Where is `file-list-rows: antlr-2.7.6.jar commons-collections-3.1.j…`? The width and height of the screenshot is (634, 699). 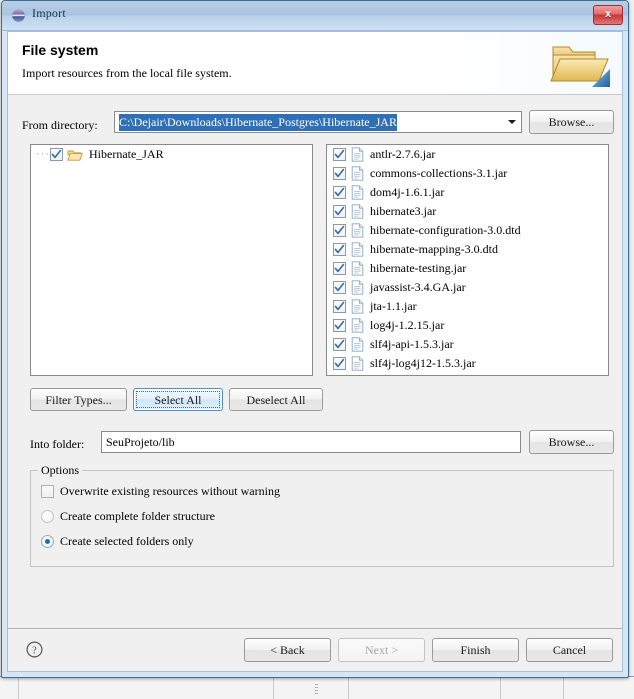
file-list-rows: antlr-2.7.6.jar commons-collections-3.1.j… is located at coordinates (467, 259).